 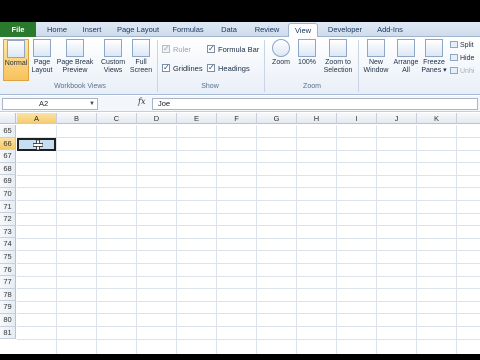 What do you see at coordinates (303, 30) in the screenshot?
I see `tab-view: View` at bounding box center [303, 30].